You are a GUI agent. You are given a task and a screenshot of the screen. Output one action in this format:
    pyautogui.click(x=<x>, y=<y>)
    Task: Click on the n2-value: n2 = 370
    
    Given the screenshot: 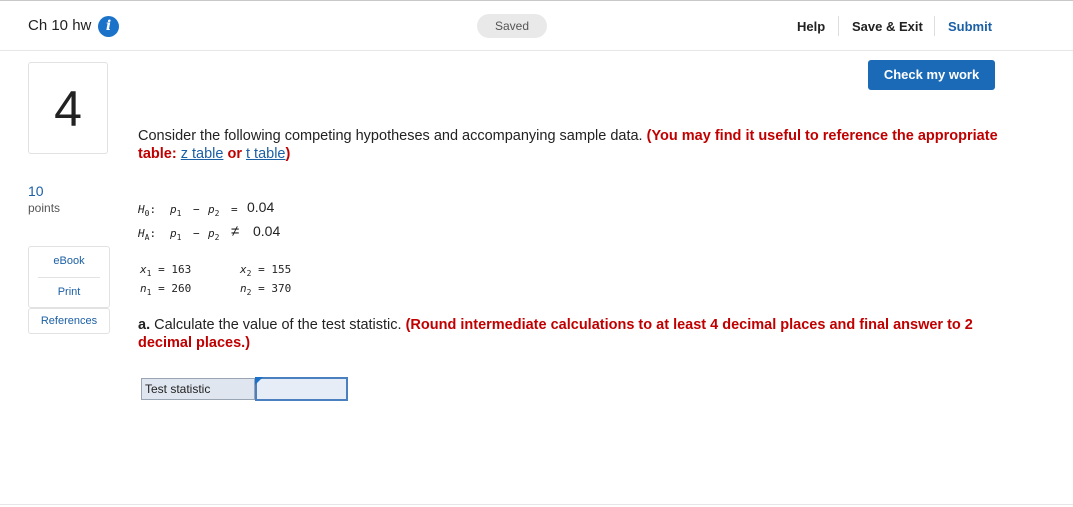 What is the action you would take?
    pyautogui.click(x=266, y=290)
    